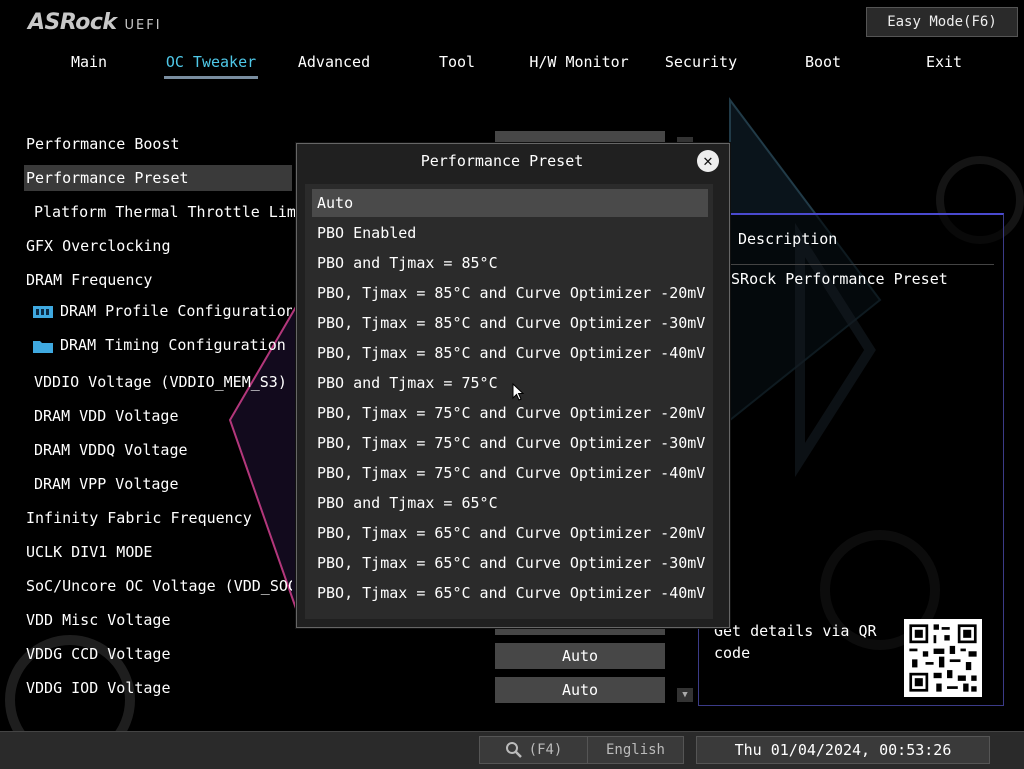 This screenshot has height=769, width=1024. What do you see at coordinates (942, 22) in the screenshot?
I see `easy-mode-button: Easy Mode(F6)` at bounding box center [942, 22].